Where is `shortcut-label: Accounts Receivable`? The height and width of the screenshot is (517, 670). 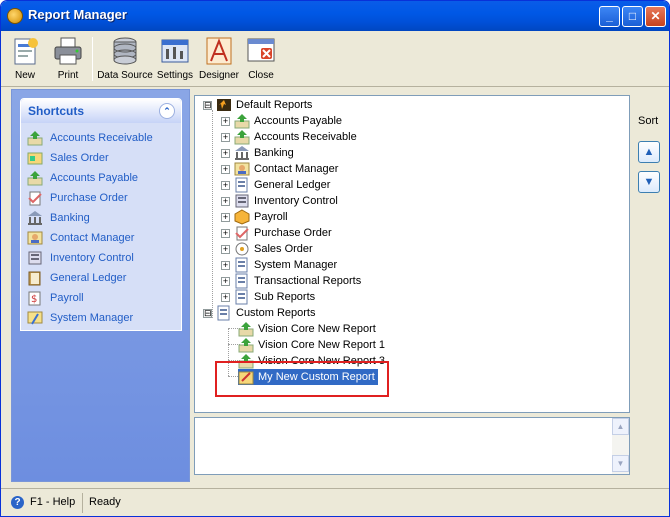 shortcut-label: Accounts Receivable is located at coordinates (101, 138).